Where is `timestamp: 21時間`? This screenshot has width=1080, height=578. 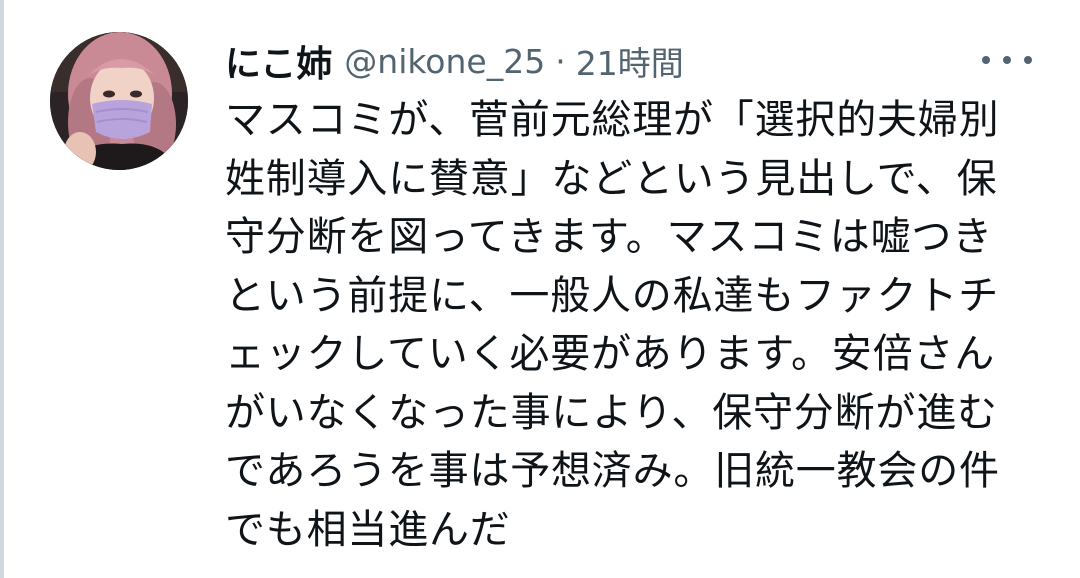
timestamp: 21時間 is located at coordinates (630, 61).